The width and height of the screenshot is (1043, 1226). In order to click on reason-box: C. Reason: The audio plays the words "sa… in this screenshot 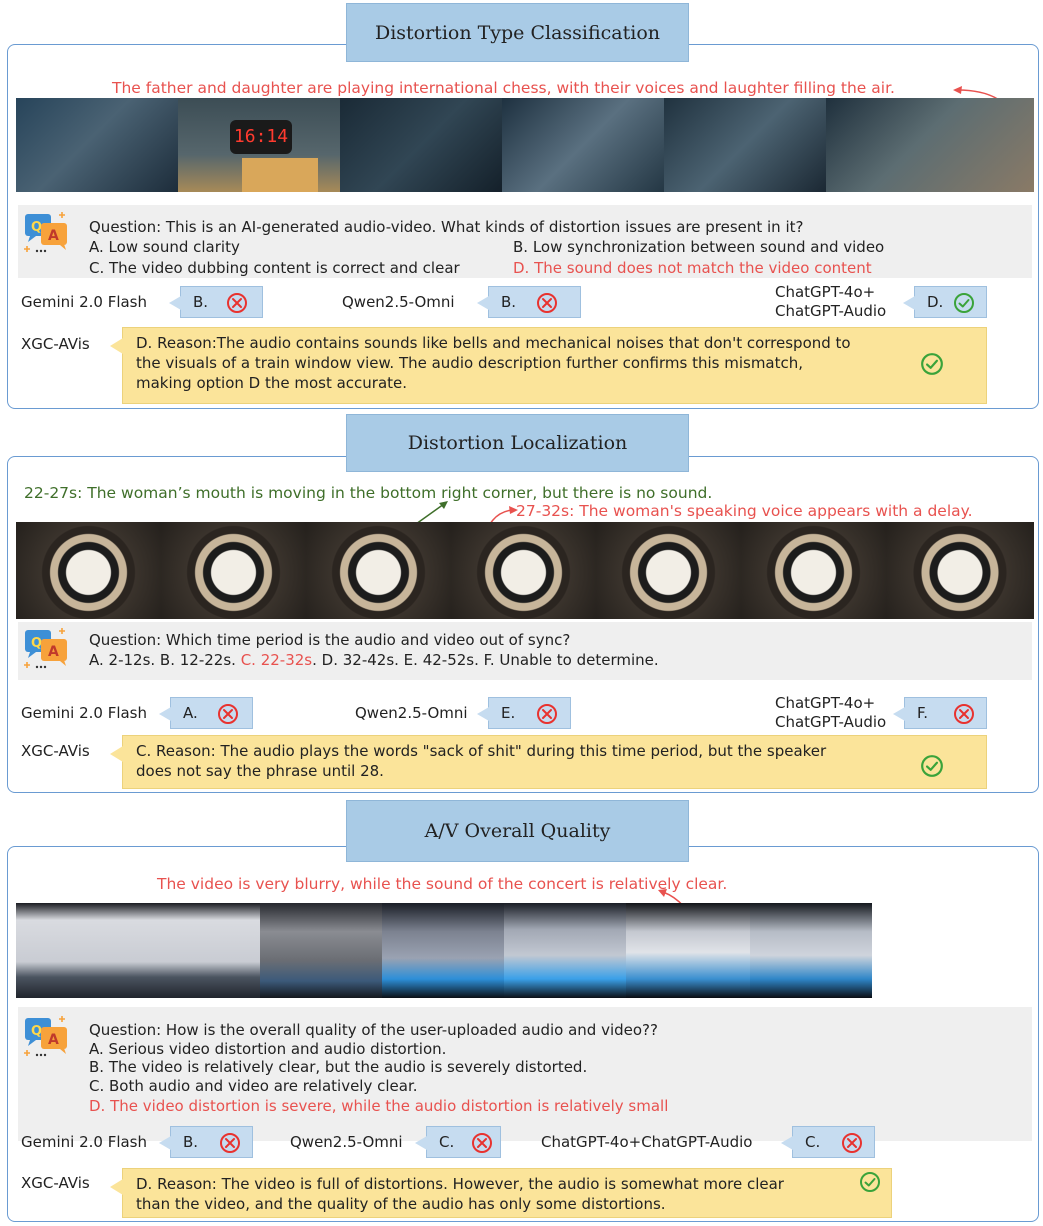, I will do `click(548, 762)`.